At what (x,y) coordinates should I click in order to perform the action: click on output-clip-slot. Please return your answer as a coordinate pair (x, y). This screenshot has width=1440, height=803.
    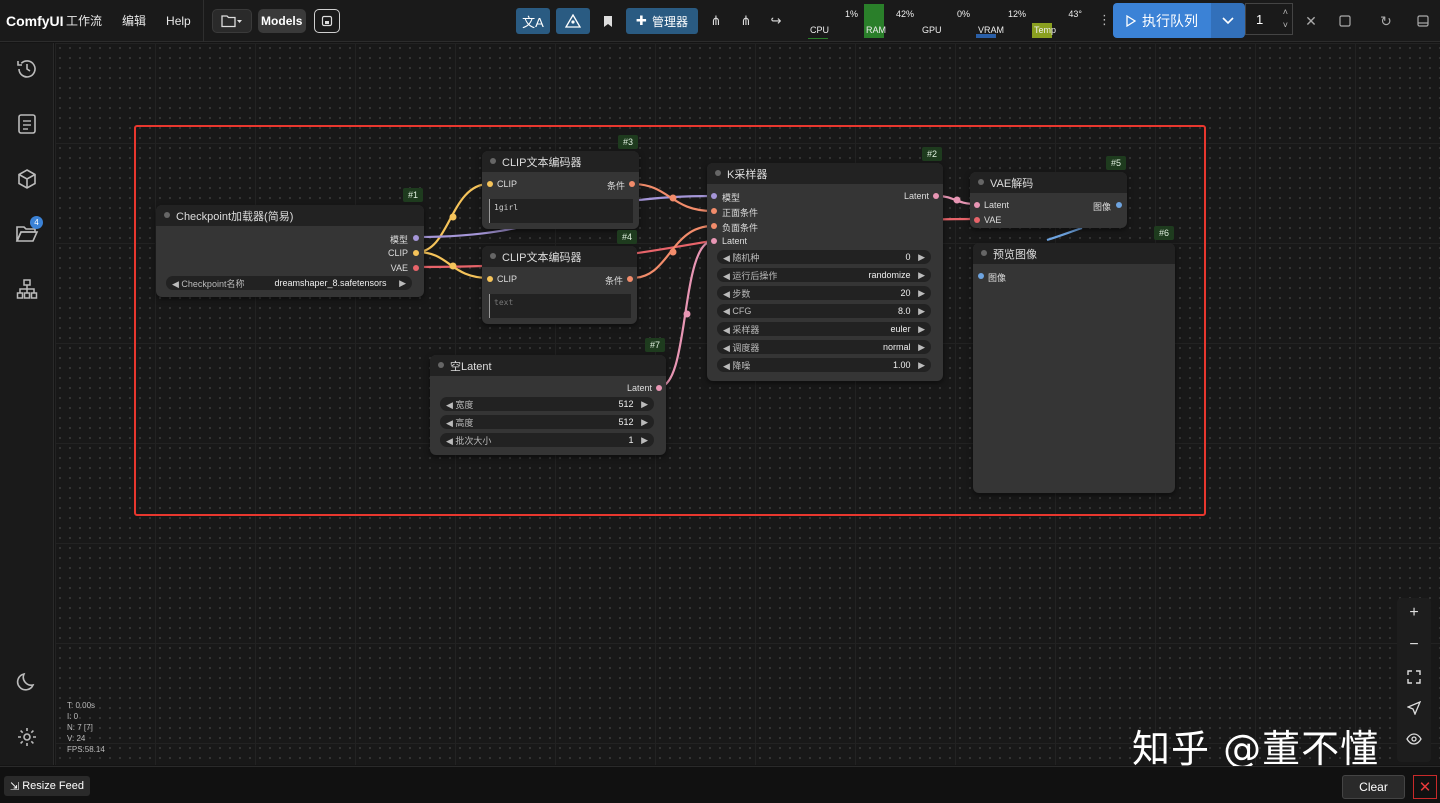
    Looking at the image, I should click on (416, 253).